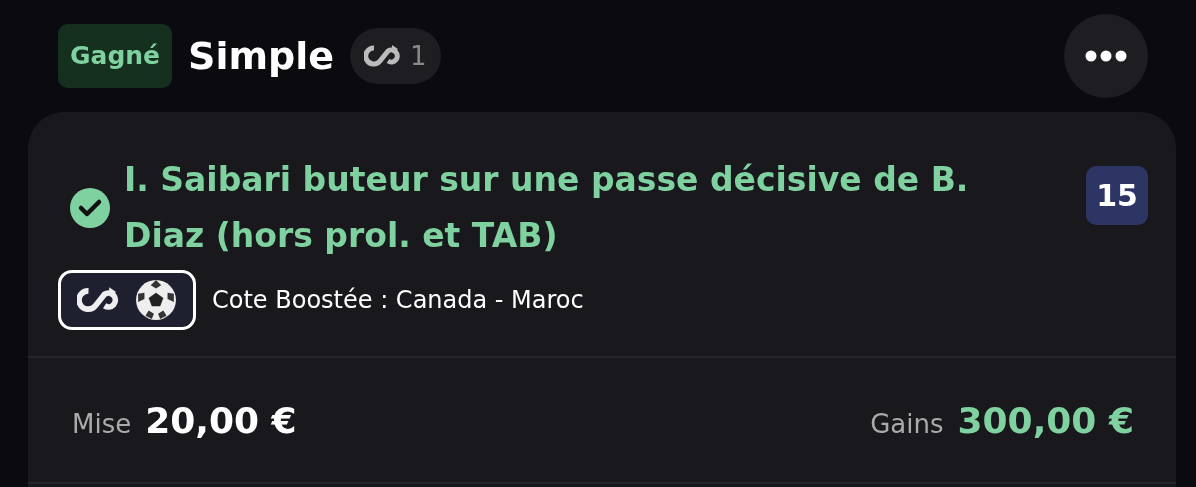  What do you see at coordinates (102, 423) in the screenshot?
I see `stake-label: Mise` at bounding box center [102, 423].